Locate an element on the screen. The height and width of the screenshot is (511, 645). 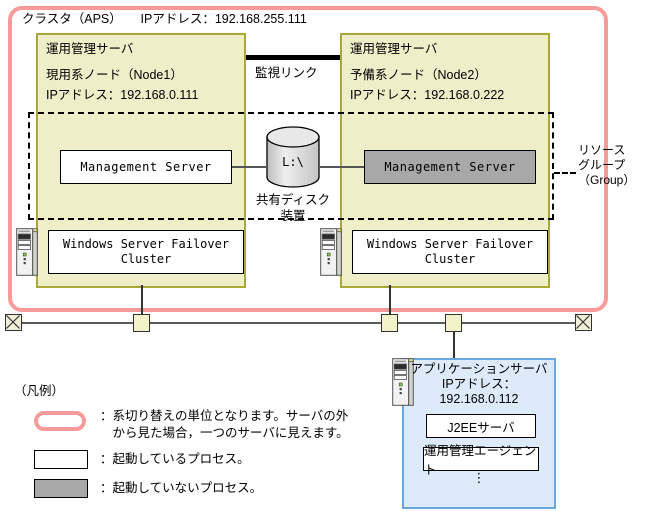
legend-text-running-process: ：起動しているプロセス。 is located at coordinates (175, 459).